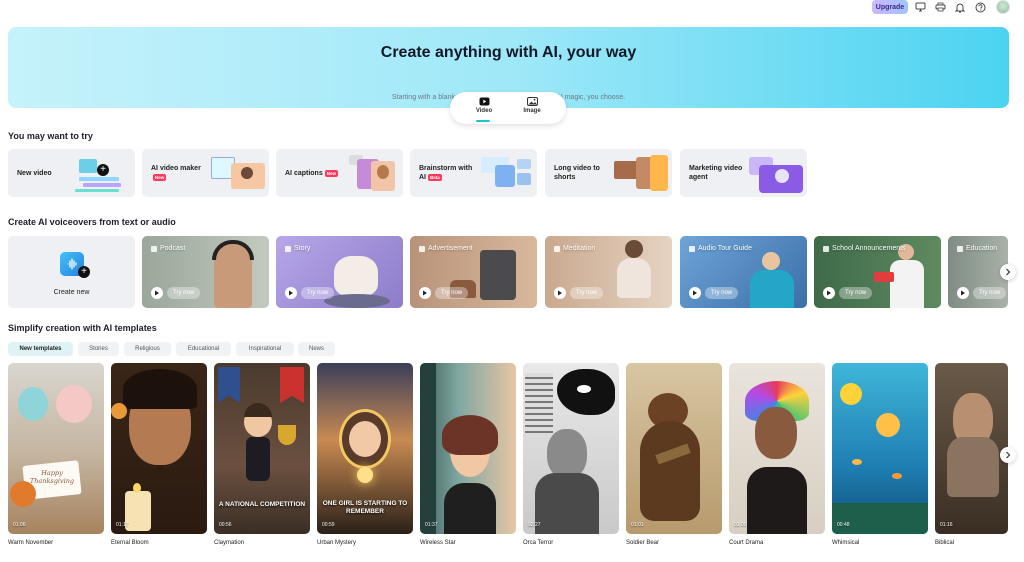  I want to click on tab-inspirational: Inspirational, so click(265, 349).